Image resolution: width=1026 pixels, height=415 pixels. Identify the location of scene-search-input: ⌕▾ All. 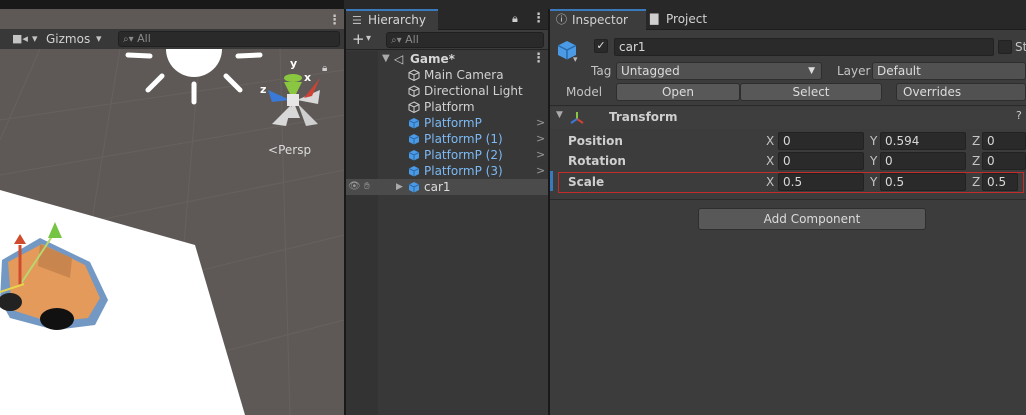
(229, 39).